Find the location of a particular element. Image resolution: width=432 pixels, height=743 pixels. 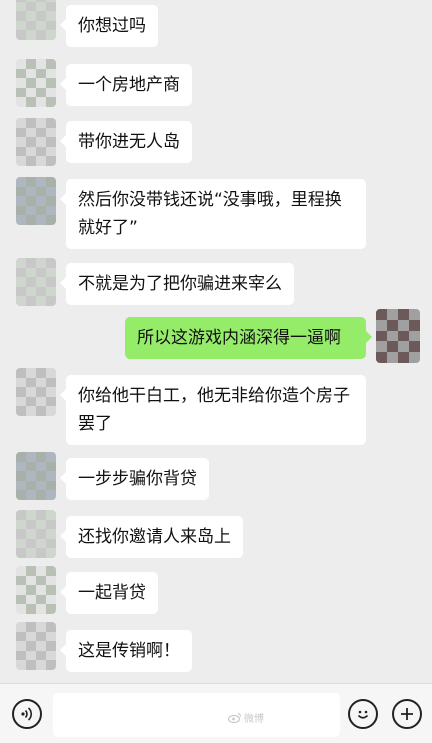

message-bubble: 带你进无人岛 is located at coordinates (126, 142).